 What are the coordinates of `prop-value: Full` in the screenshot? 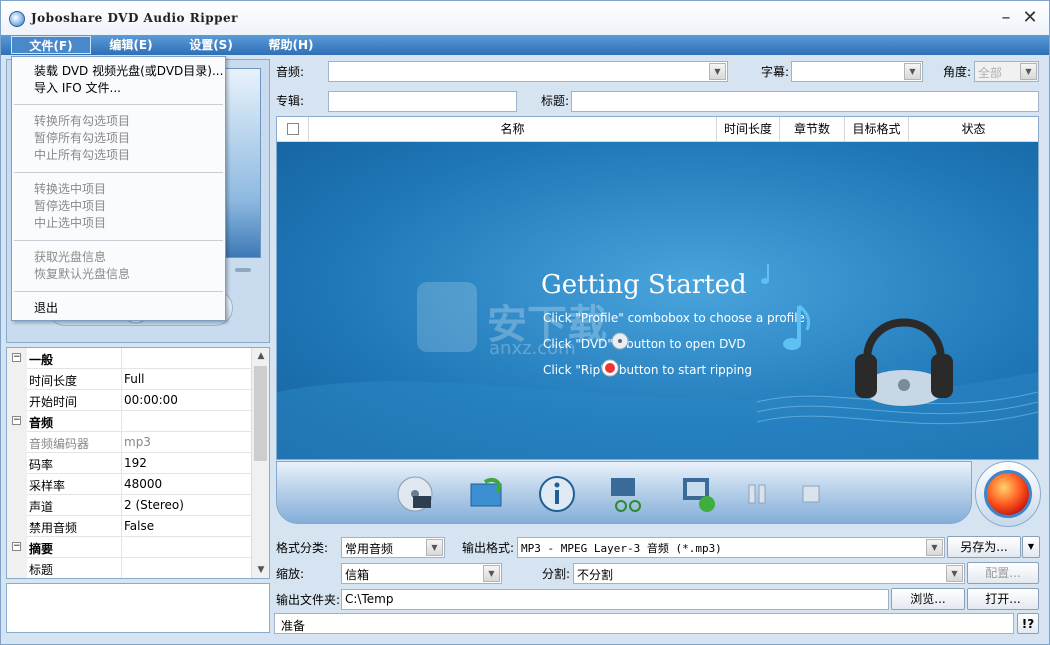 It's located at (186, 379).